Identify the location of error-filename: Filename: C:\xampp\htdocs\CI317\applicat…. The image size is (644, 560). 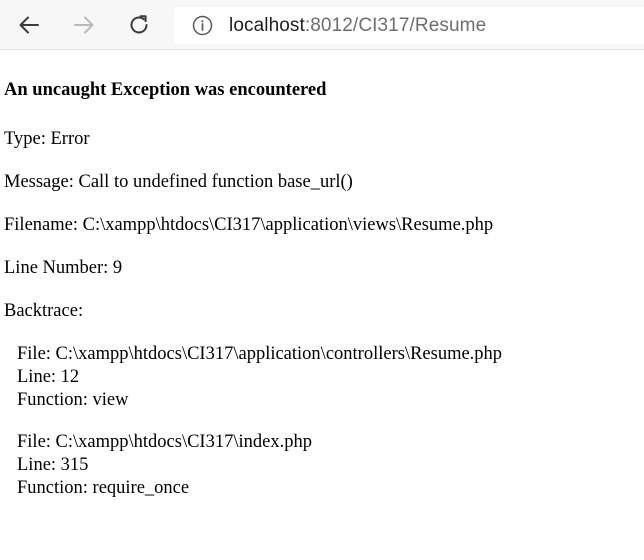
(249, 225).